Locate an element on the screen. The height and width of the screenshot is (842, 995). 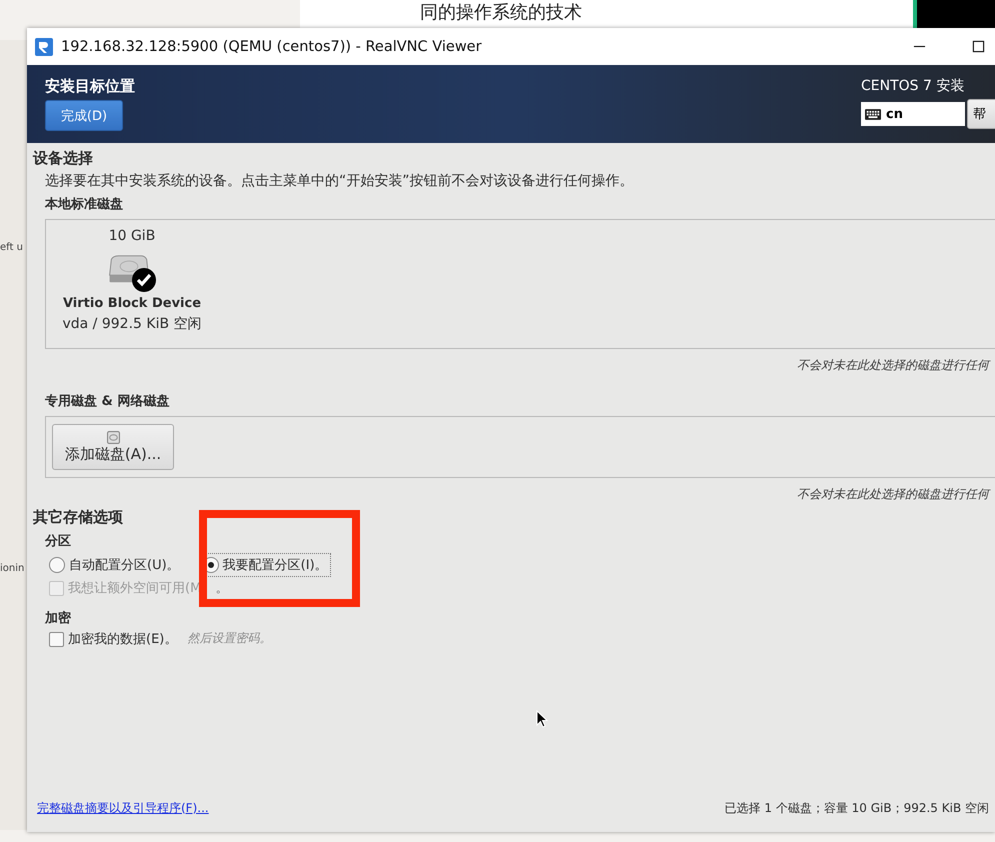
window-title: 192.168.32.128:5900 (QEMU (centos7)) - RealVNC Viewer is located at coordinates (271, 46).